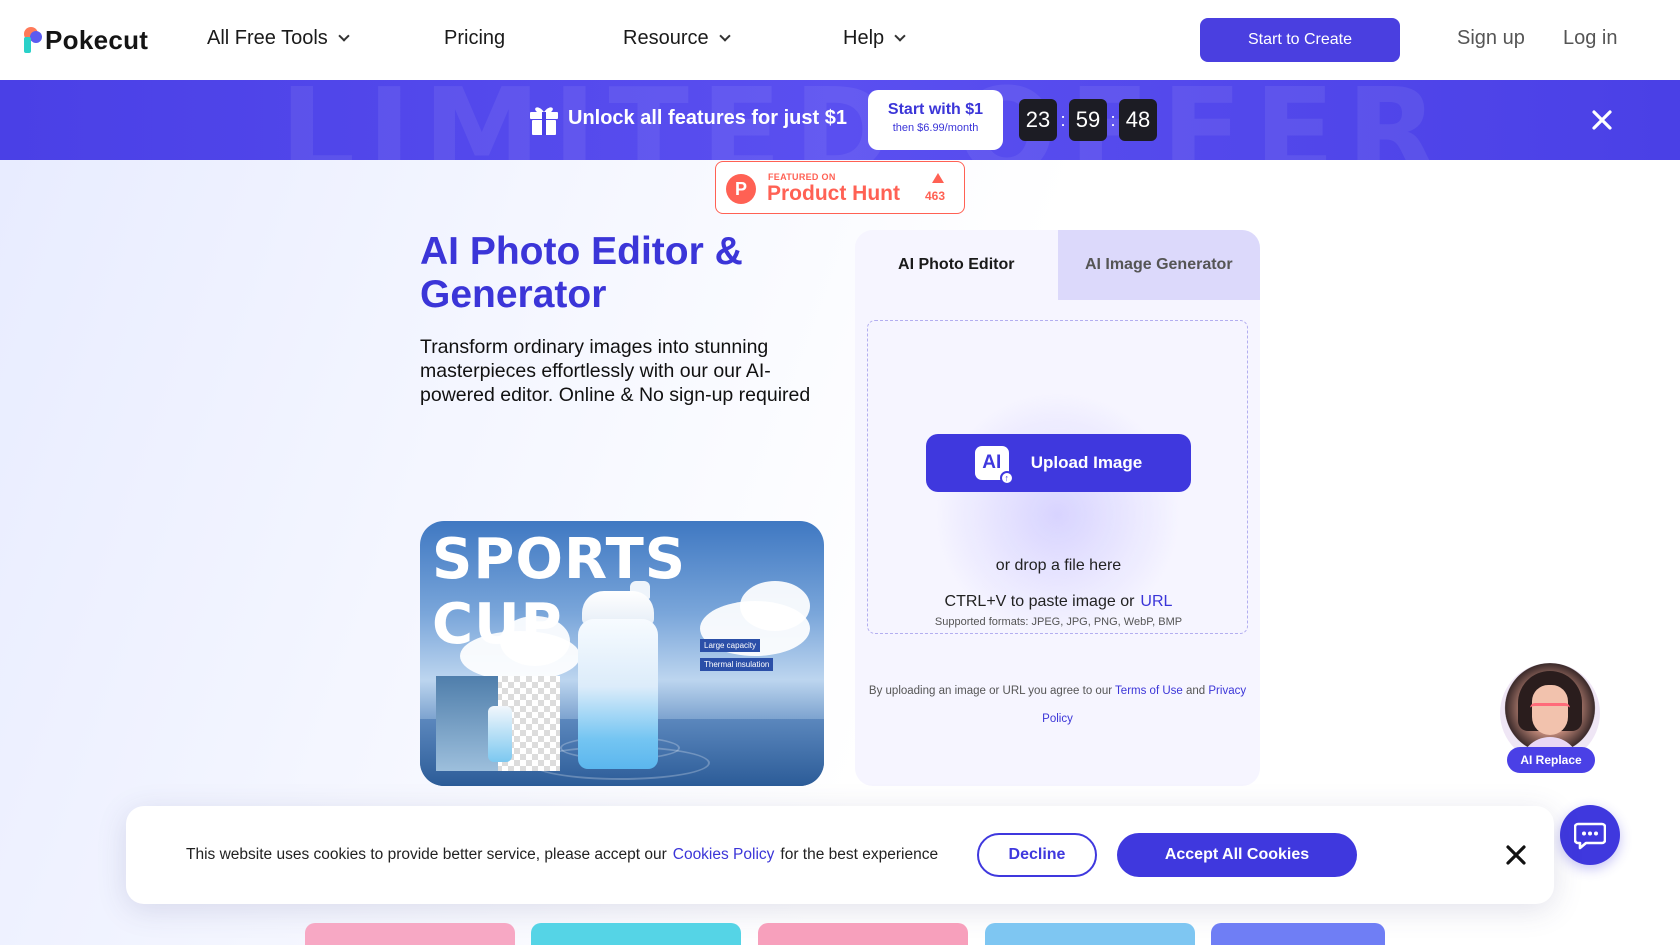 This screenshot has width=1680, height=945. I want to click on product-hunt-name: Product Hunt, so click(833, 193).